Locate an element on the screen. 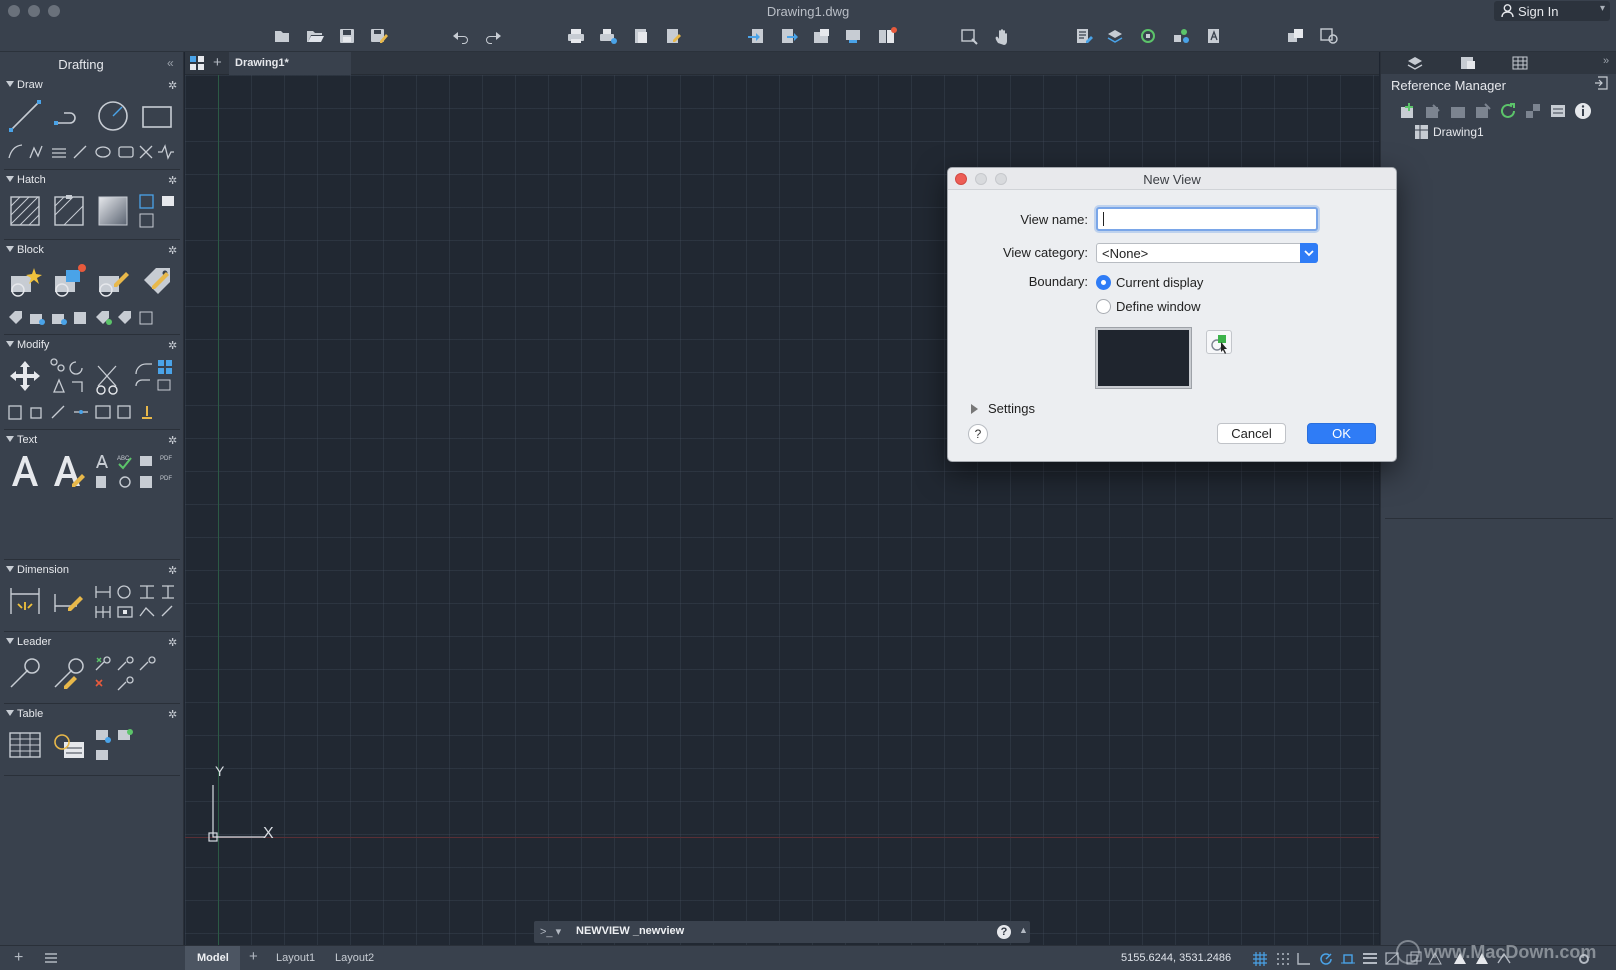  detach-panel-icon is located at coordinates (1601, 83).